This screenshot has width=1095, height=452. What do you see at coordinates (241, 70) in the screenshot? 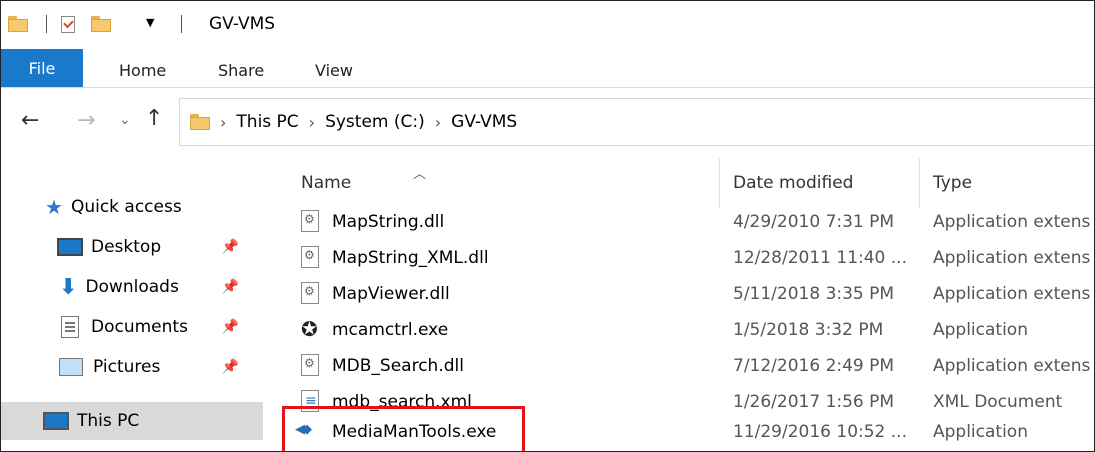
I see `tab-share: Share` at bounding box center [241, 70].